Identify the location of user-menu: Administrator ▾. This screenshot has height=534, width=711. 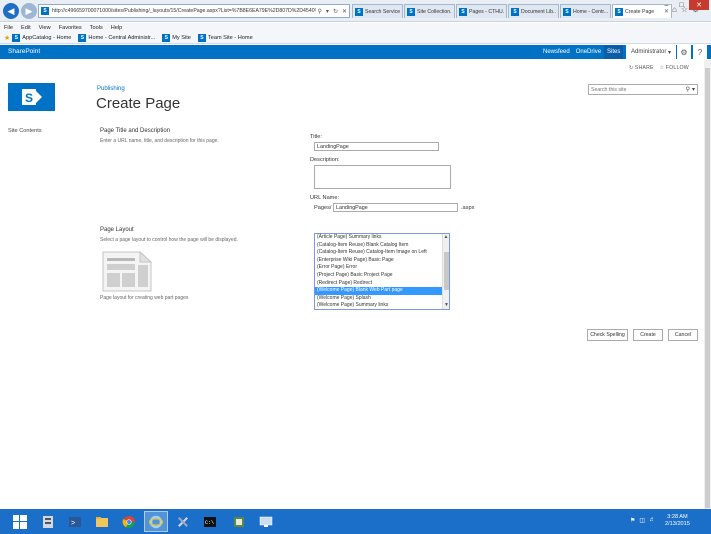
(651, 52).